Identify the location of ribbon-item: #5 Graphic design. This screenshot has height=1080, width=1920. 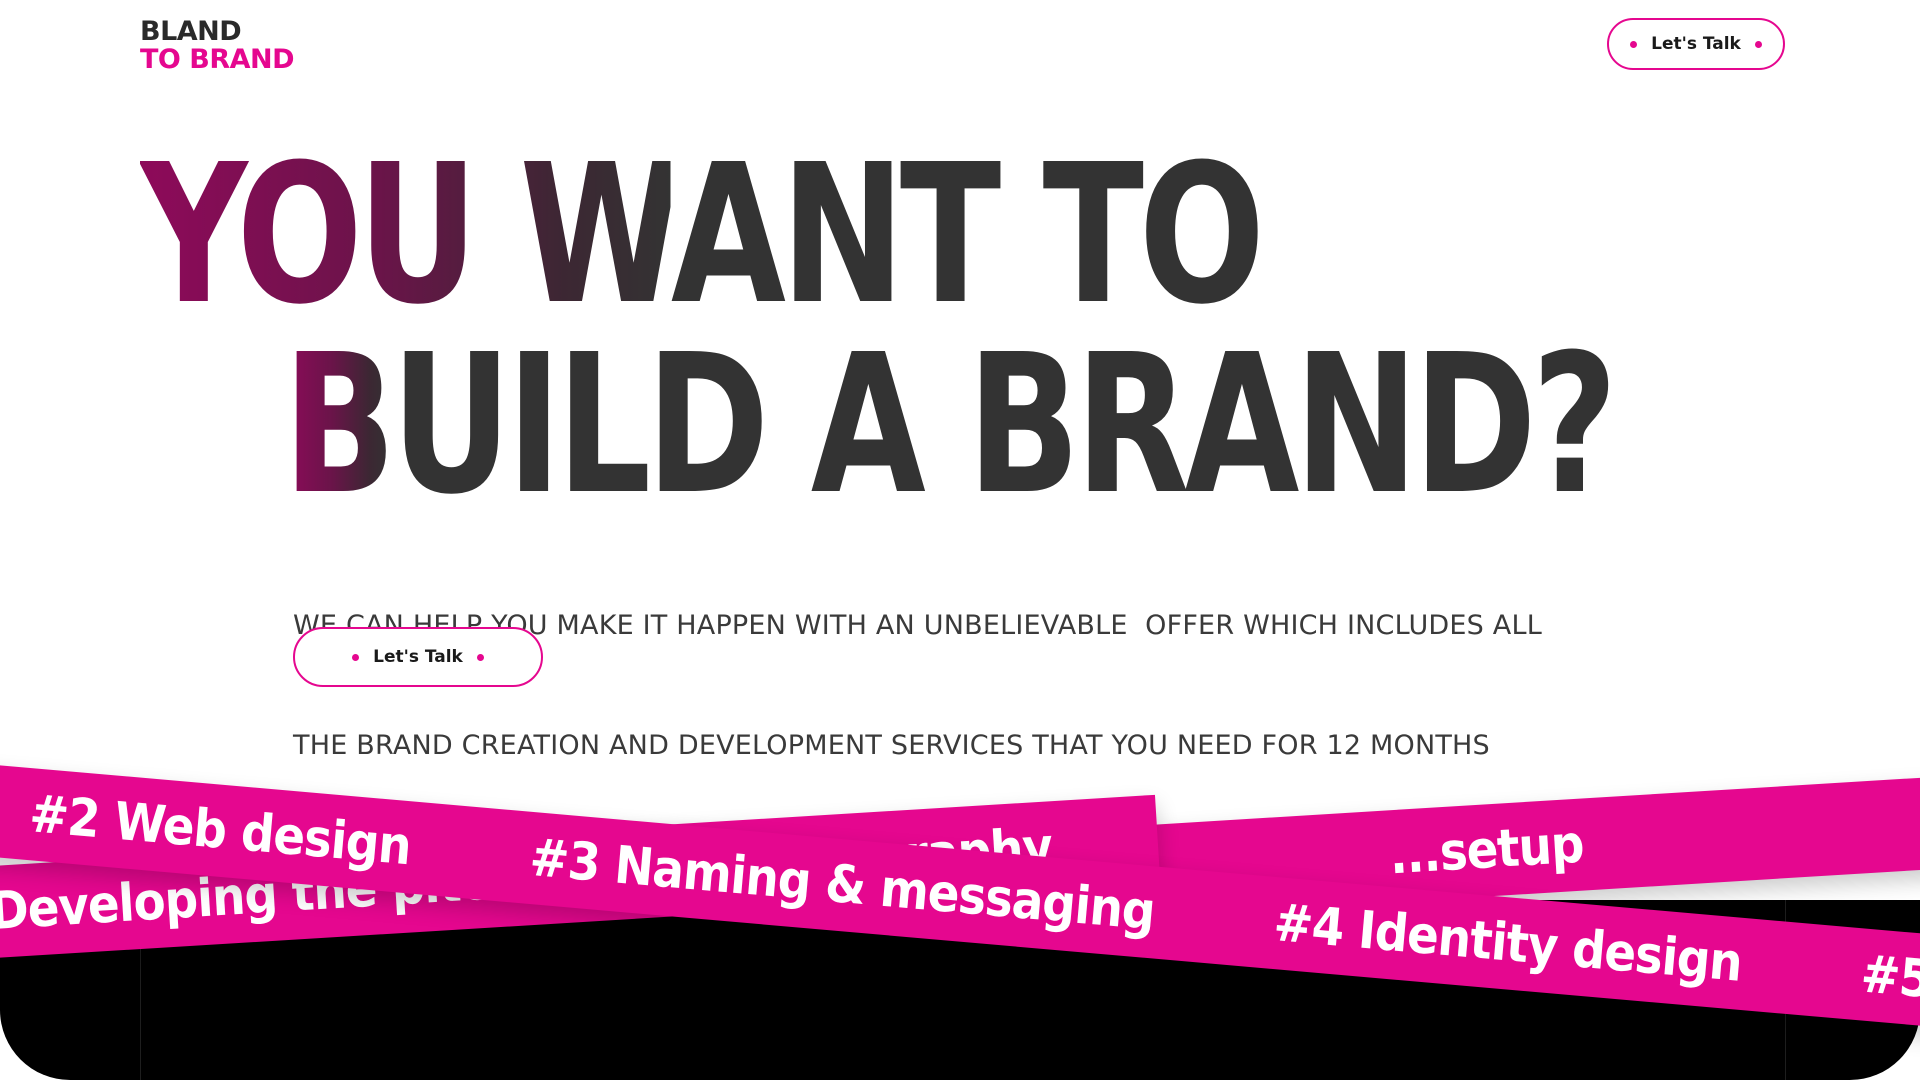
(1889, 987).